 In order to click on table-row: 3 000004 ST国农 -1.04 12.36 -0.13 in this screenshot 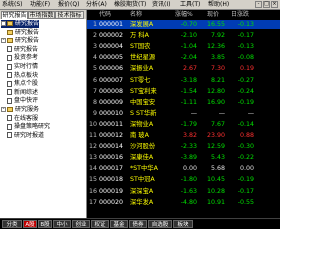, I will do `click(183, 46)`.